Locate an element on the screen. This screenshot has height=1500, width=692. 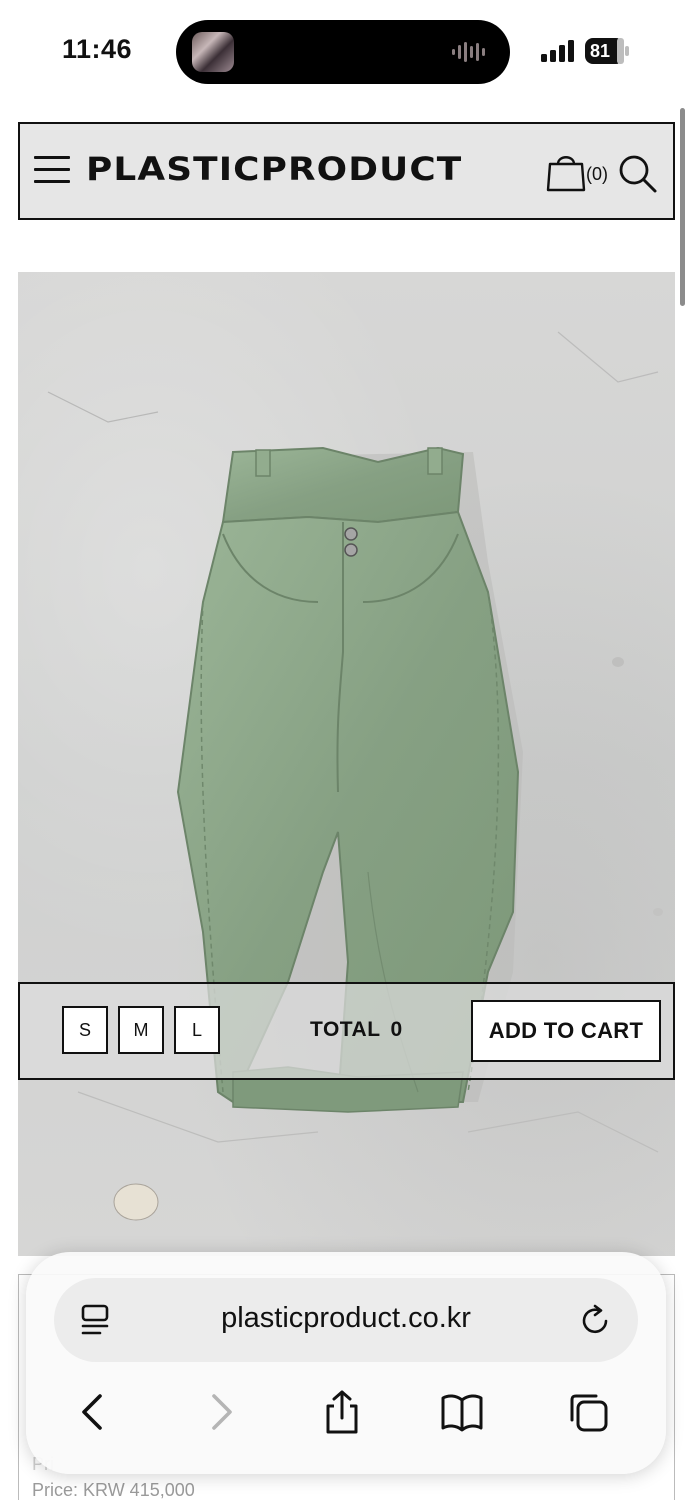
site-header: PLASTICPRODUCT (0) is located at coordinates (346, 171).